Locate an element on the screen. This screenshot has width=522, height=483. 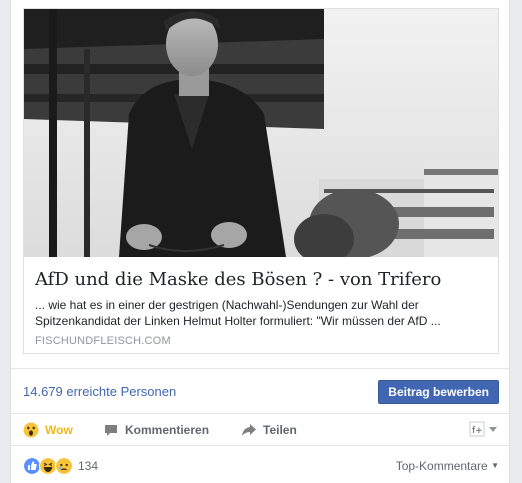
share-button: Teilen is located at coordinates (269, 429).